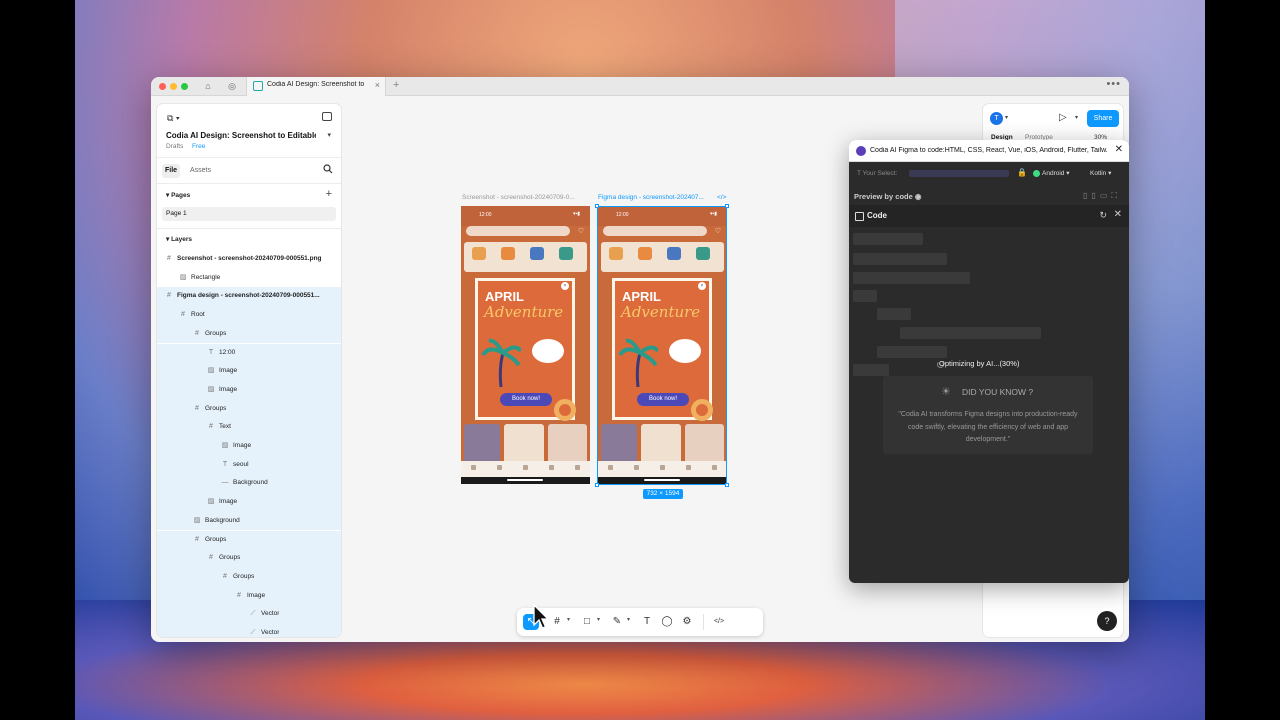 Image resolution: width=1280 pixels, height=720 pixels. Describe the element at coordinates (1051, 173) in the screenshot. I see `platform-select: Android ▾` at that location.